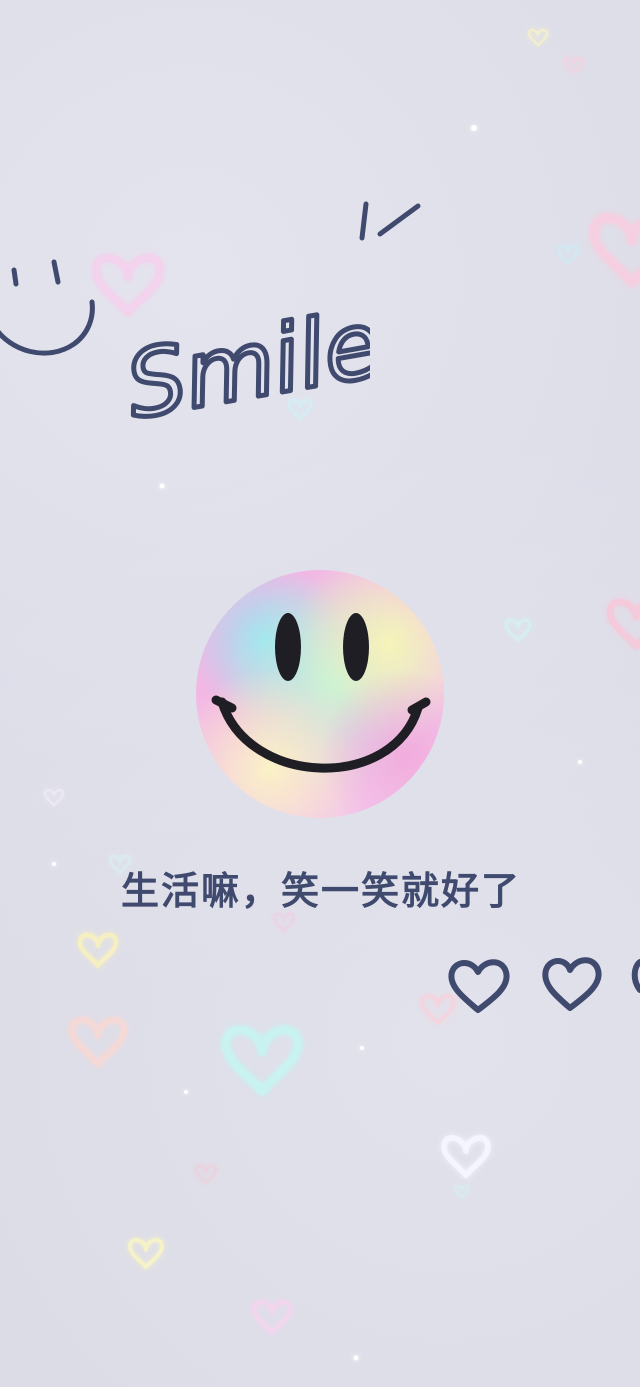 This screenshot has height=1387, width=640. Describe the element at coordinates (320, 891) in the screenshot. I see `caption-text: 生活嘛，笑一笑就好了` at that location.